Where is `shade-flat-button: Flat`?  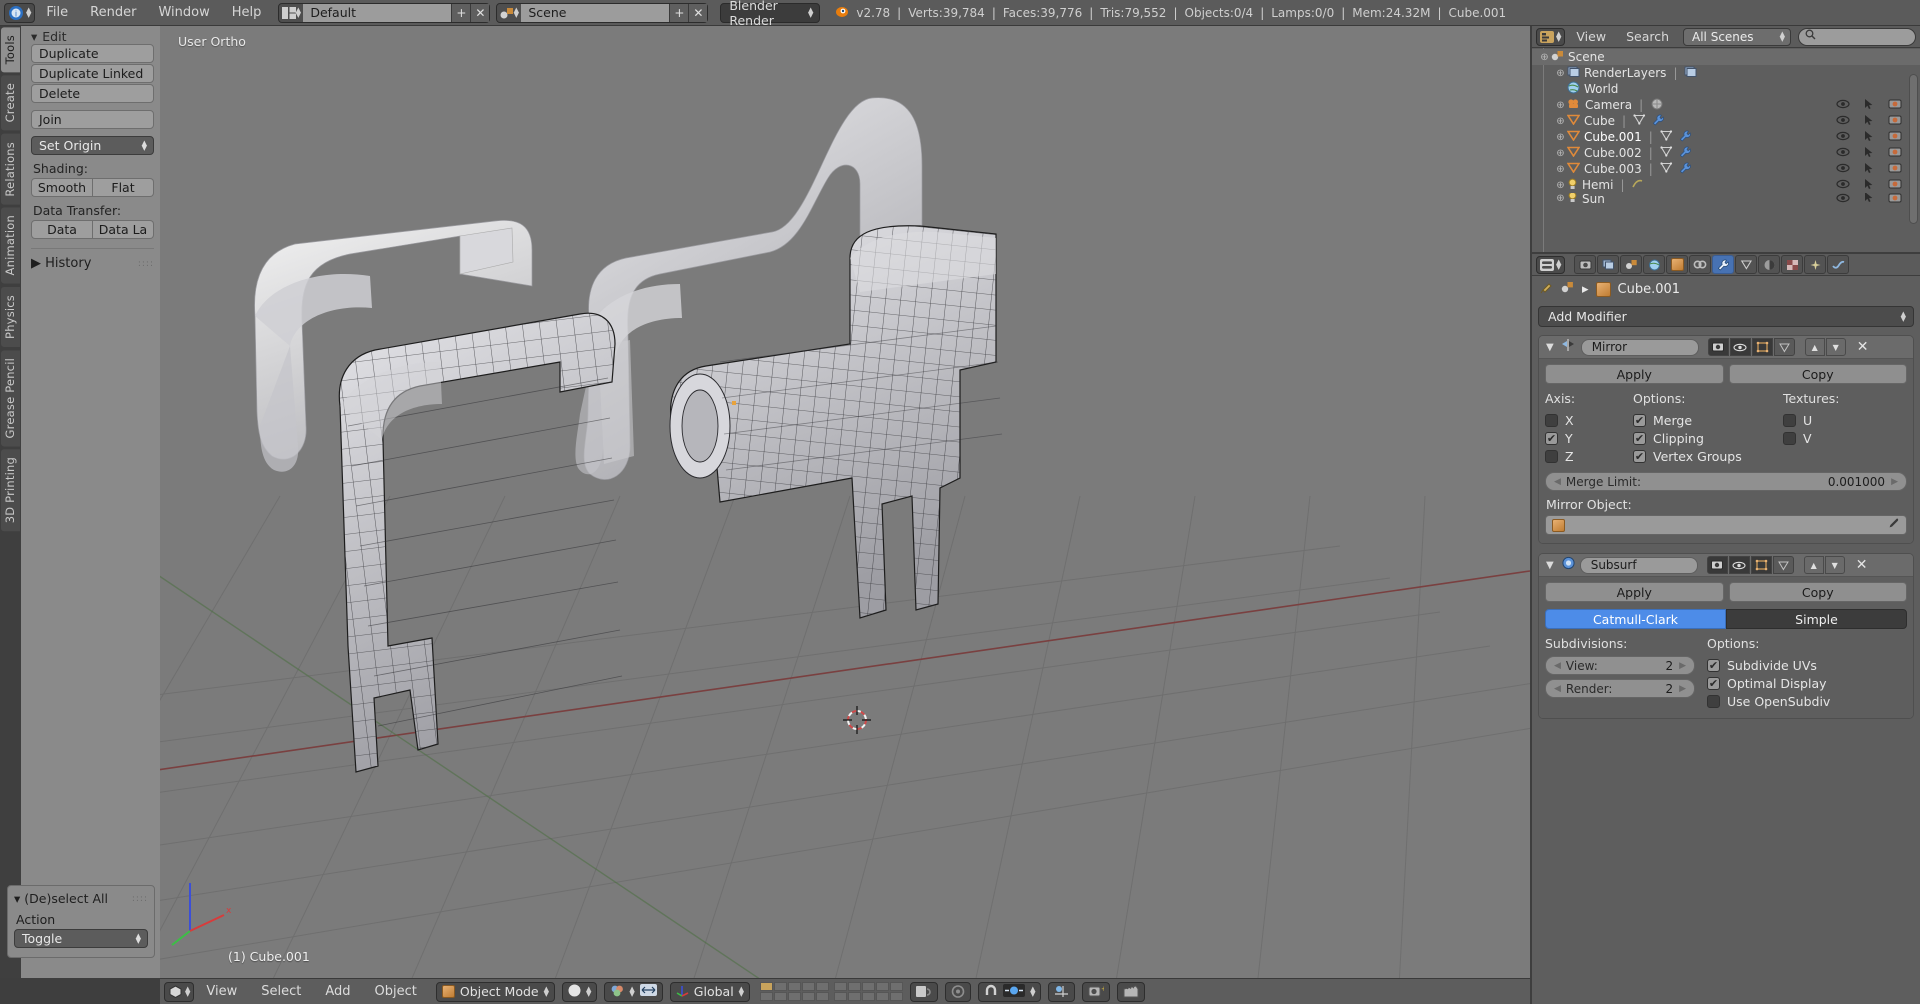
shade-flat-button: Flat is located at coordinates (123, 187).